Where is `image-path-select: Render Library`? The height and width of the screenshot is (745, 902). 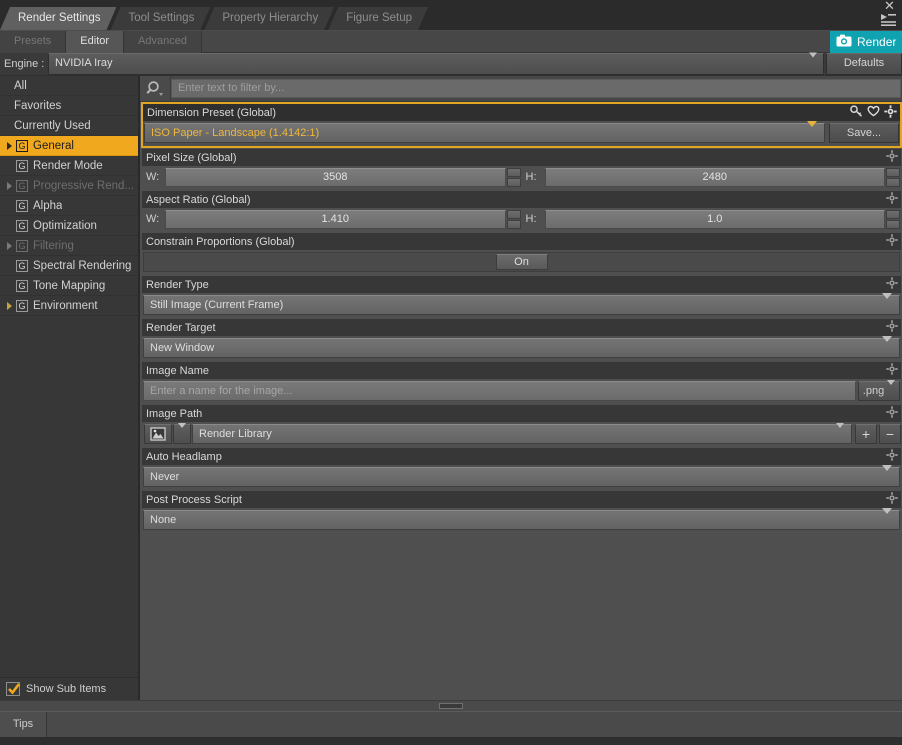
image-path-select: Render Library is located at coordinates (522, 433).